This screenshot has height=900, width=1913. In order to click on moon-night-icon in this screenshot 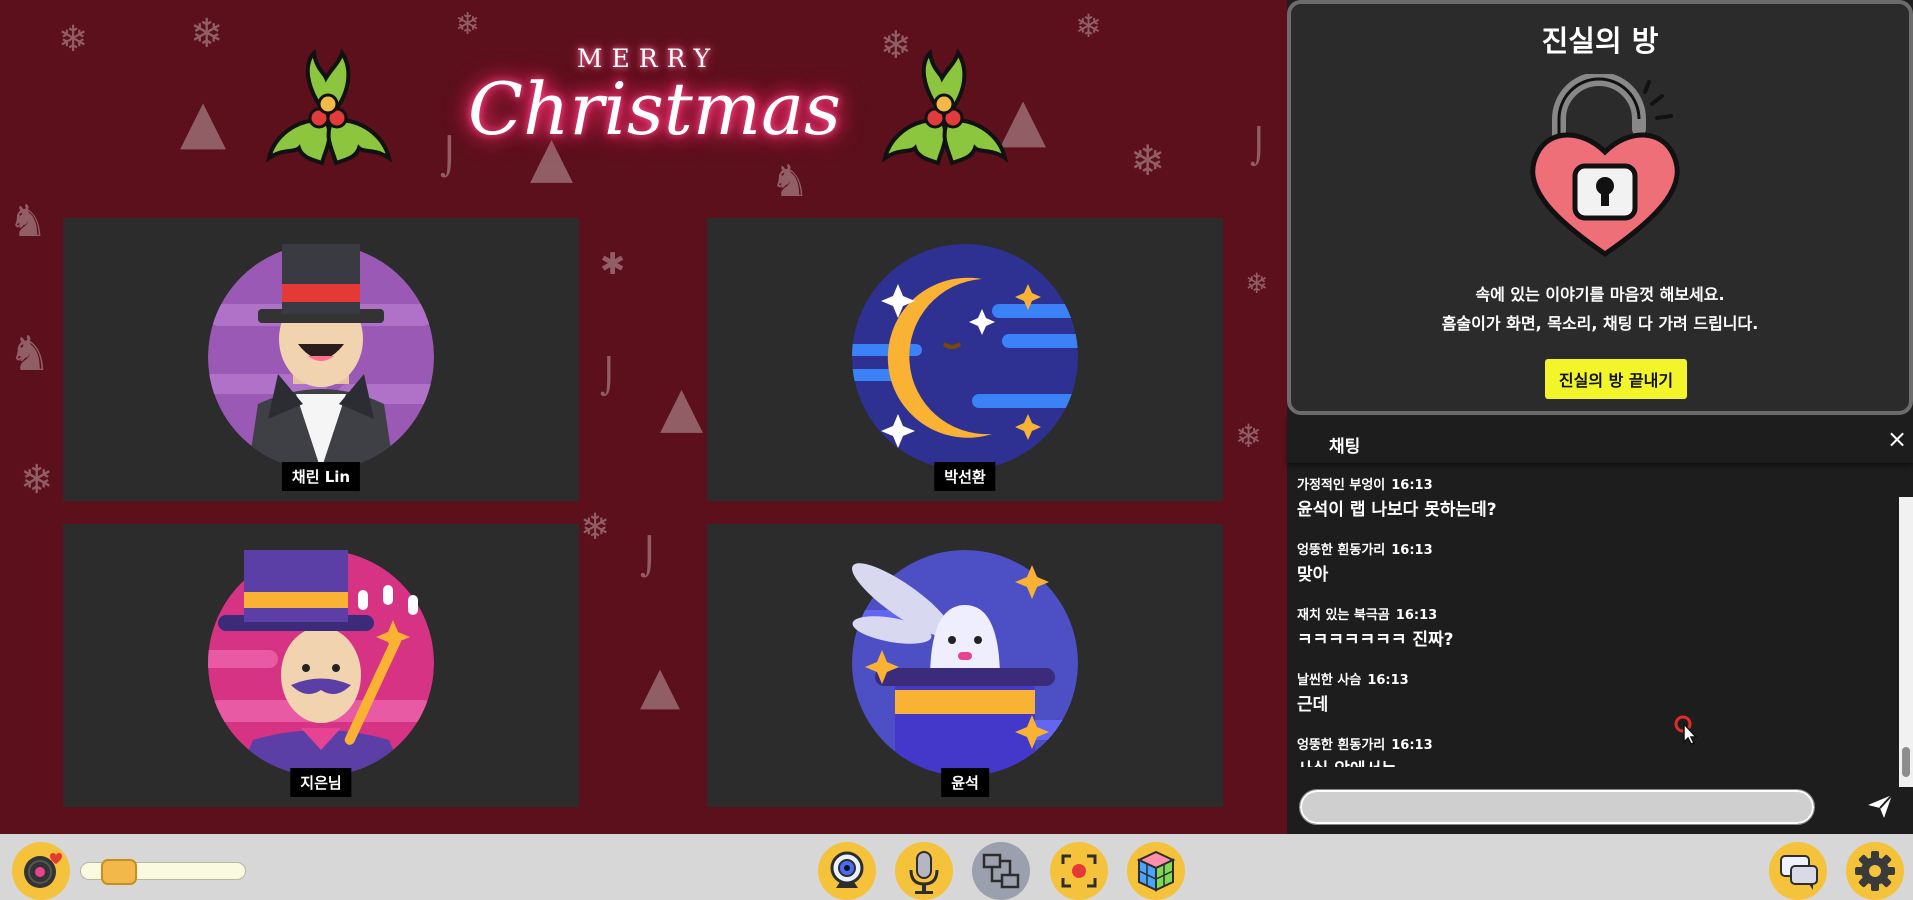, I will do `click(965, 357)`.